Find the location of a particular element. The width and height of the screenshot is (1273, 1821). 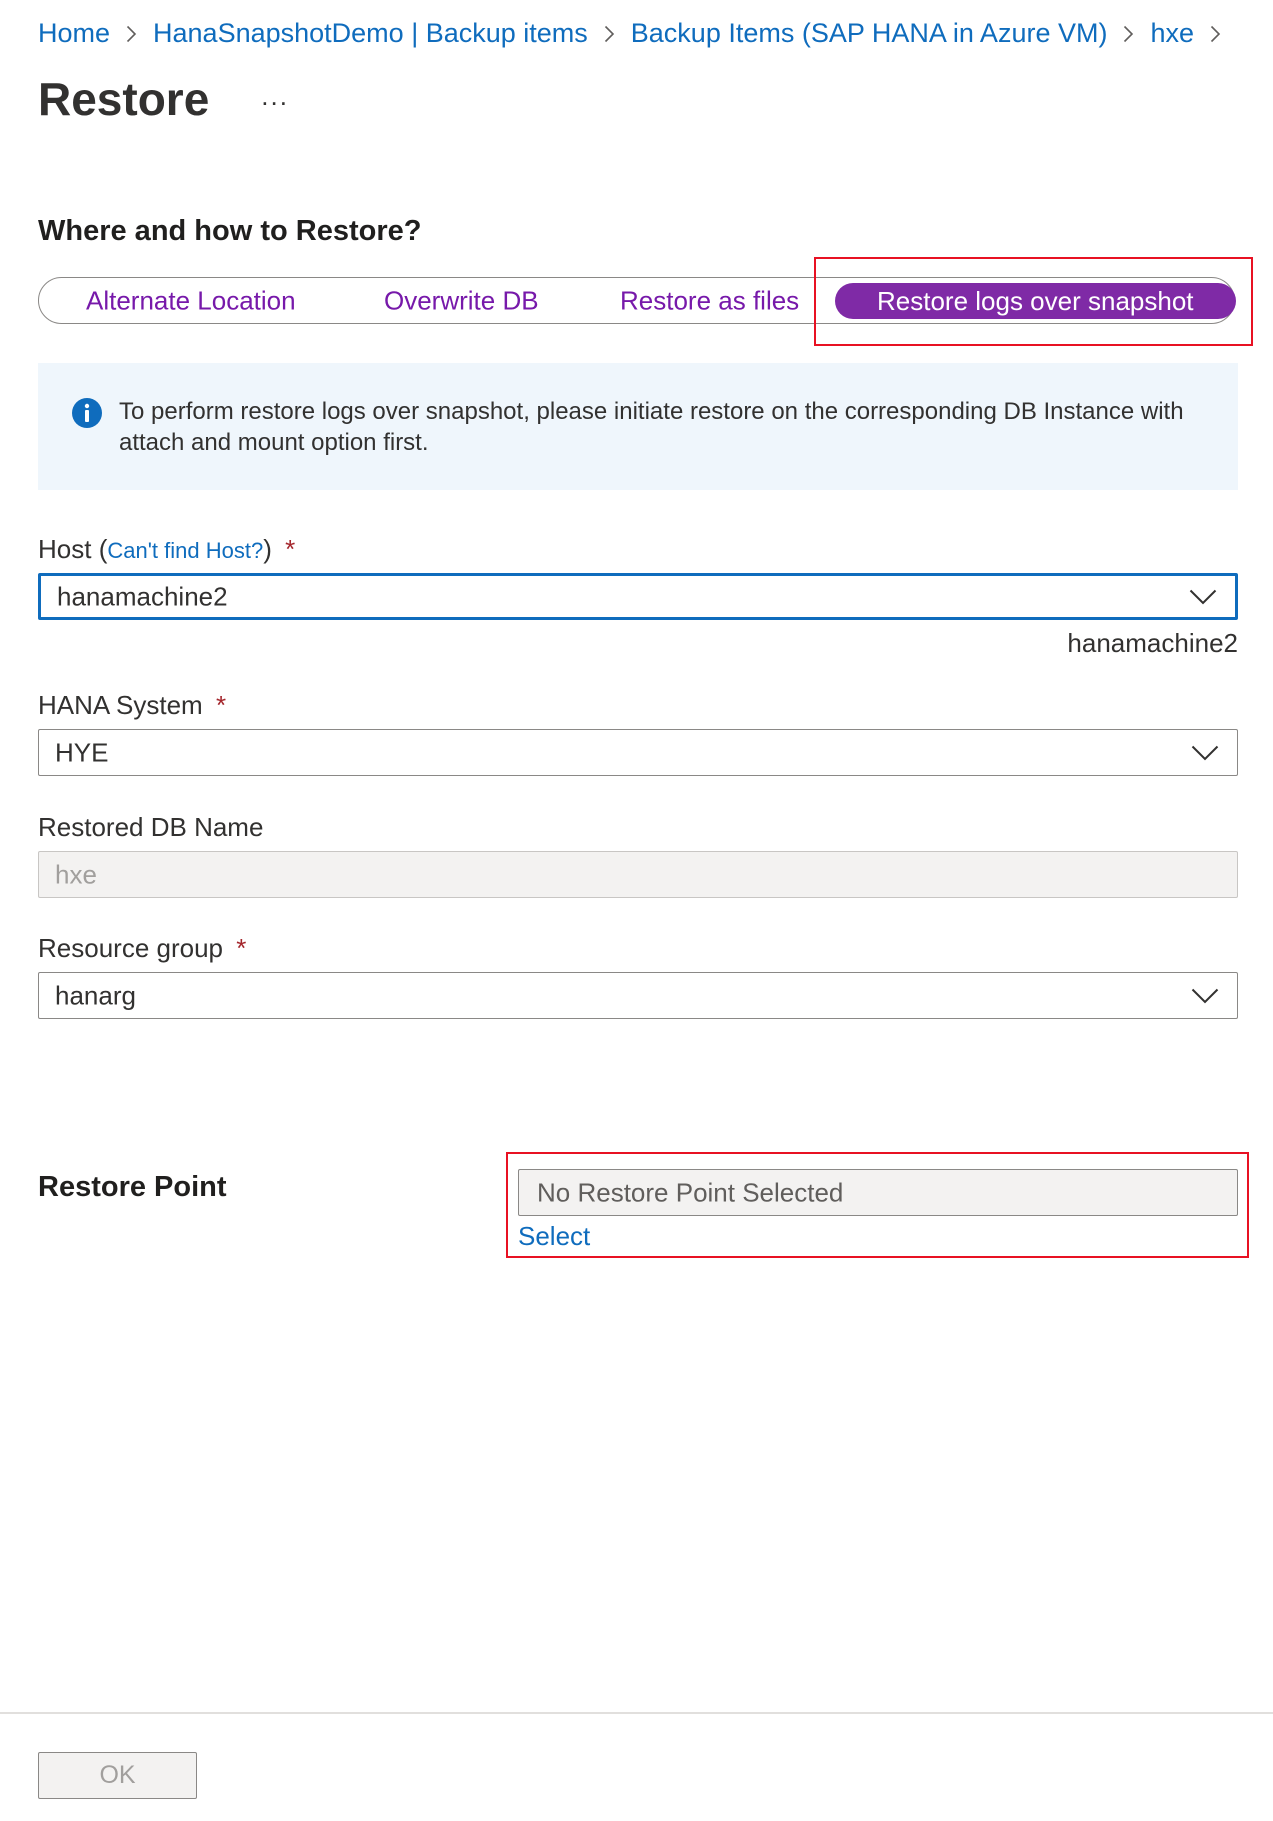

hana-system-dropdown: HYE is located at coordinates (638, 752).